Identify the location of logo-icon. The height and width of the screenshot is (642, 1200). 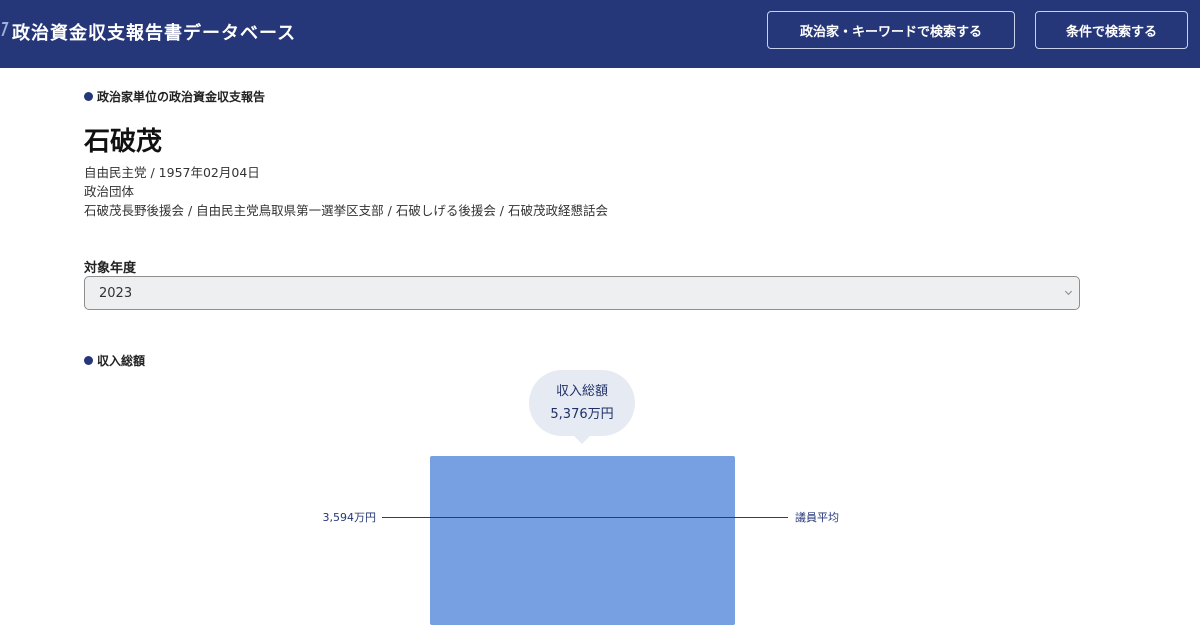
(4, 29).